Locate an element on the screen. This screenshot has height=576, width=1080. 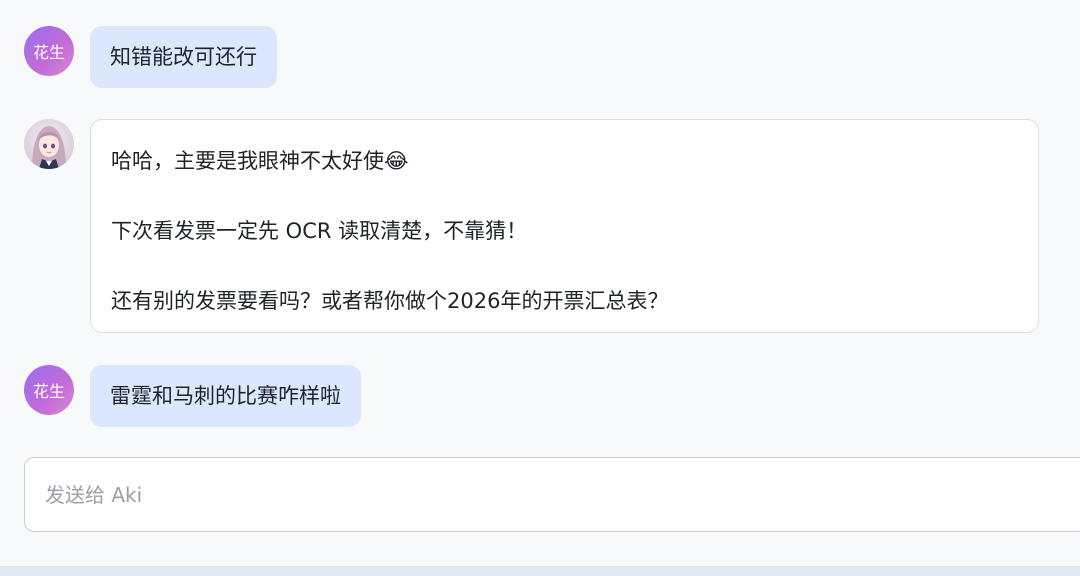
assistant-paragraph: 还有别的发票要看吗？或者帮你做个2026年的开票汇总表？ is located at coordinates (390, 301).